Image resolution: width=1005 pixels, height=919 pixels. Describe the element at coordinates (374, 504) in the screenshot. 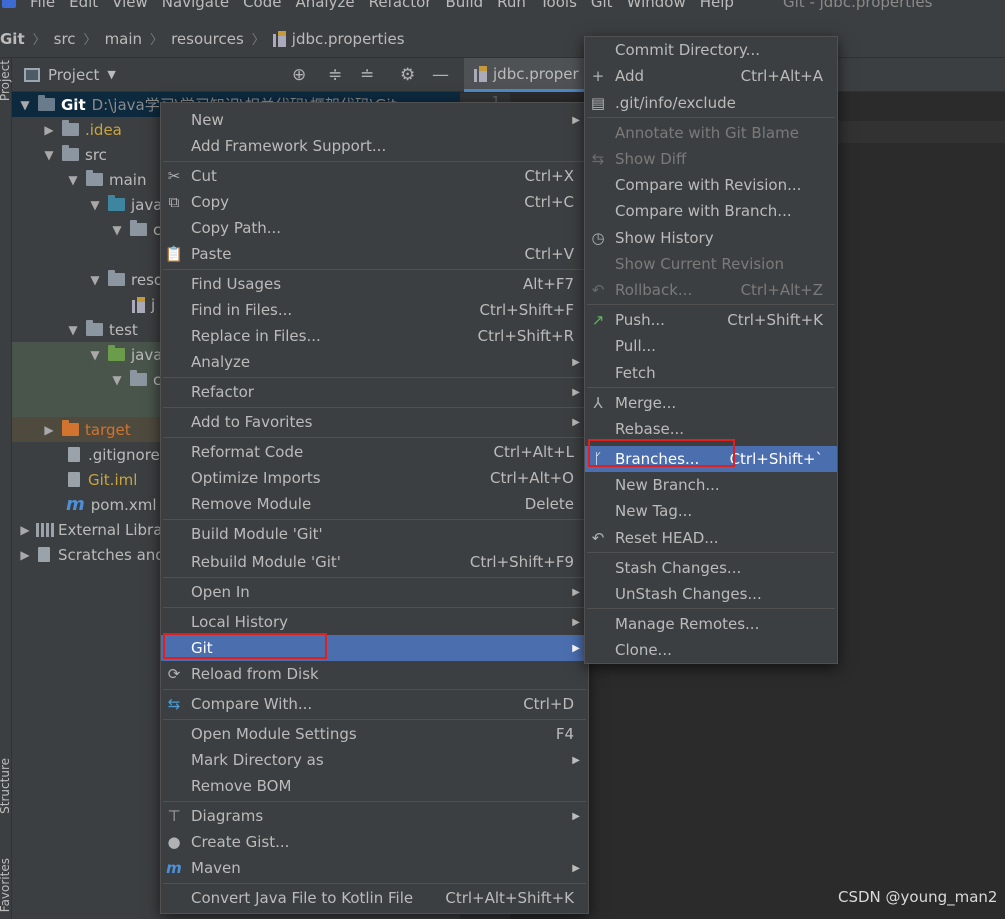

I see `menu-item-remove-module: Remove Module Delete` at that location.